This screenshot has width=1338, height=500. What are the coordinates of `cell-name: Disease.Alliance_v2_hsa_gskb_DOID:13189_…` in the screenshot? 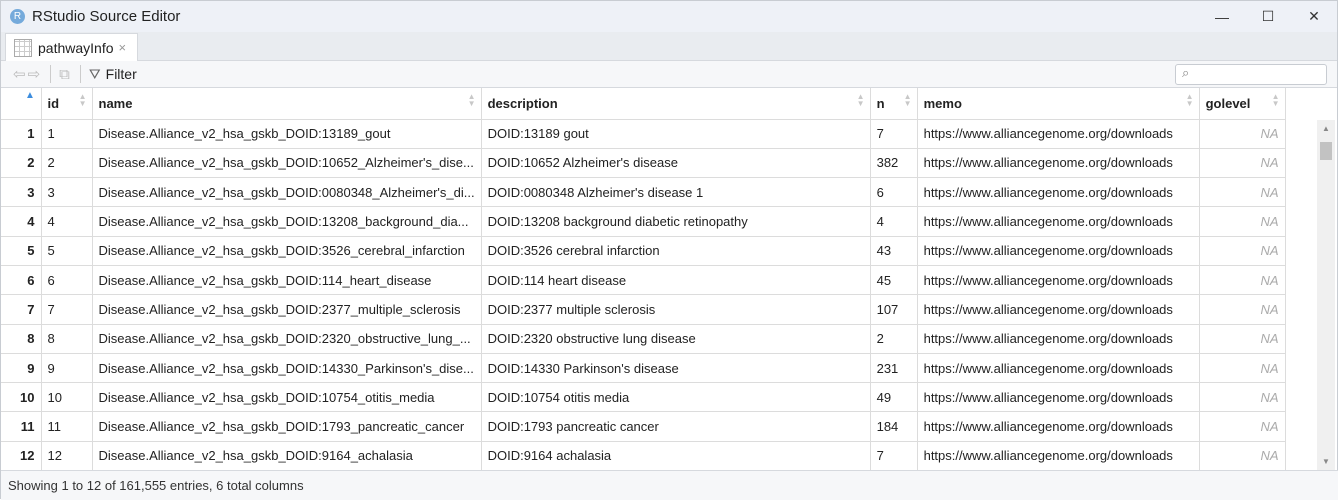 It's located at (287, 134).